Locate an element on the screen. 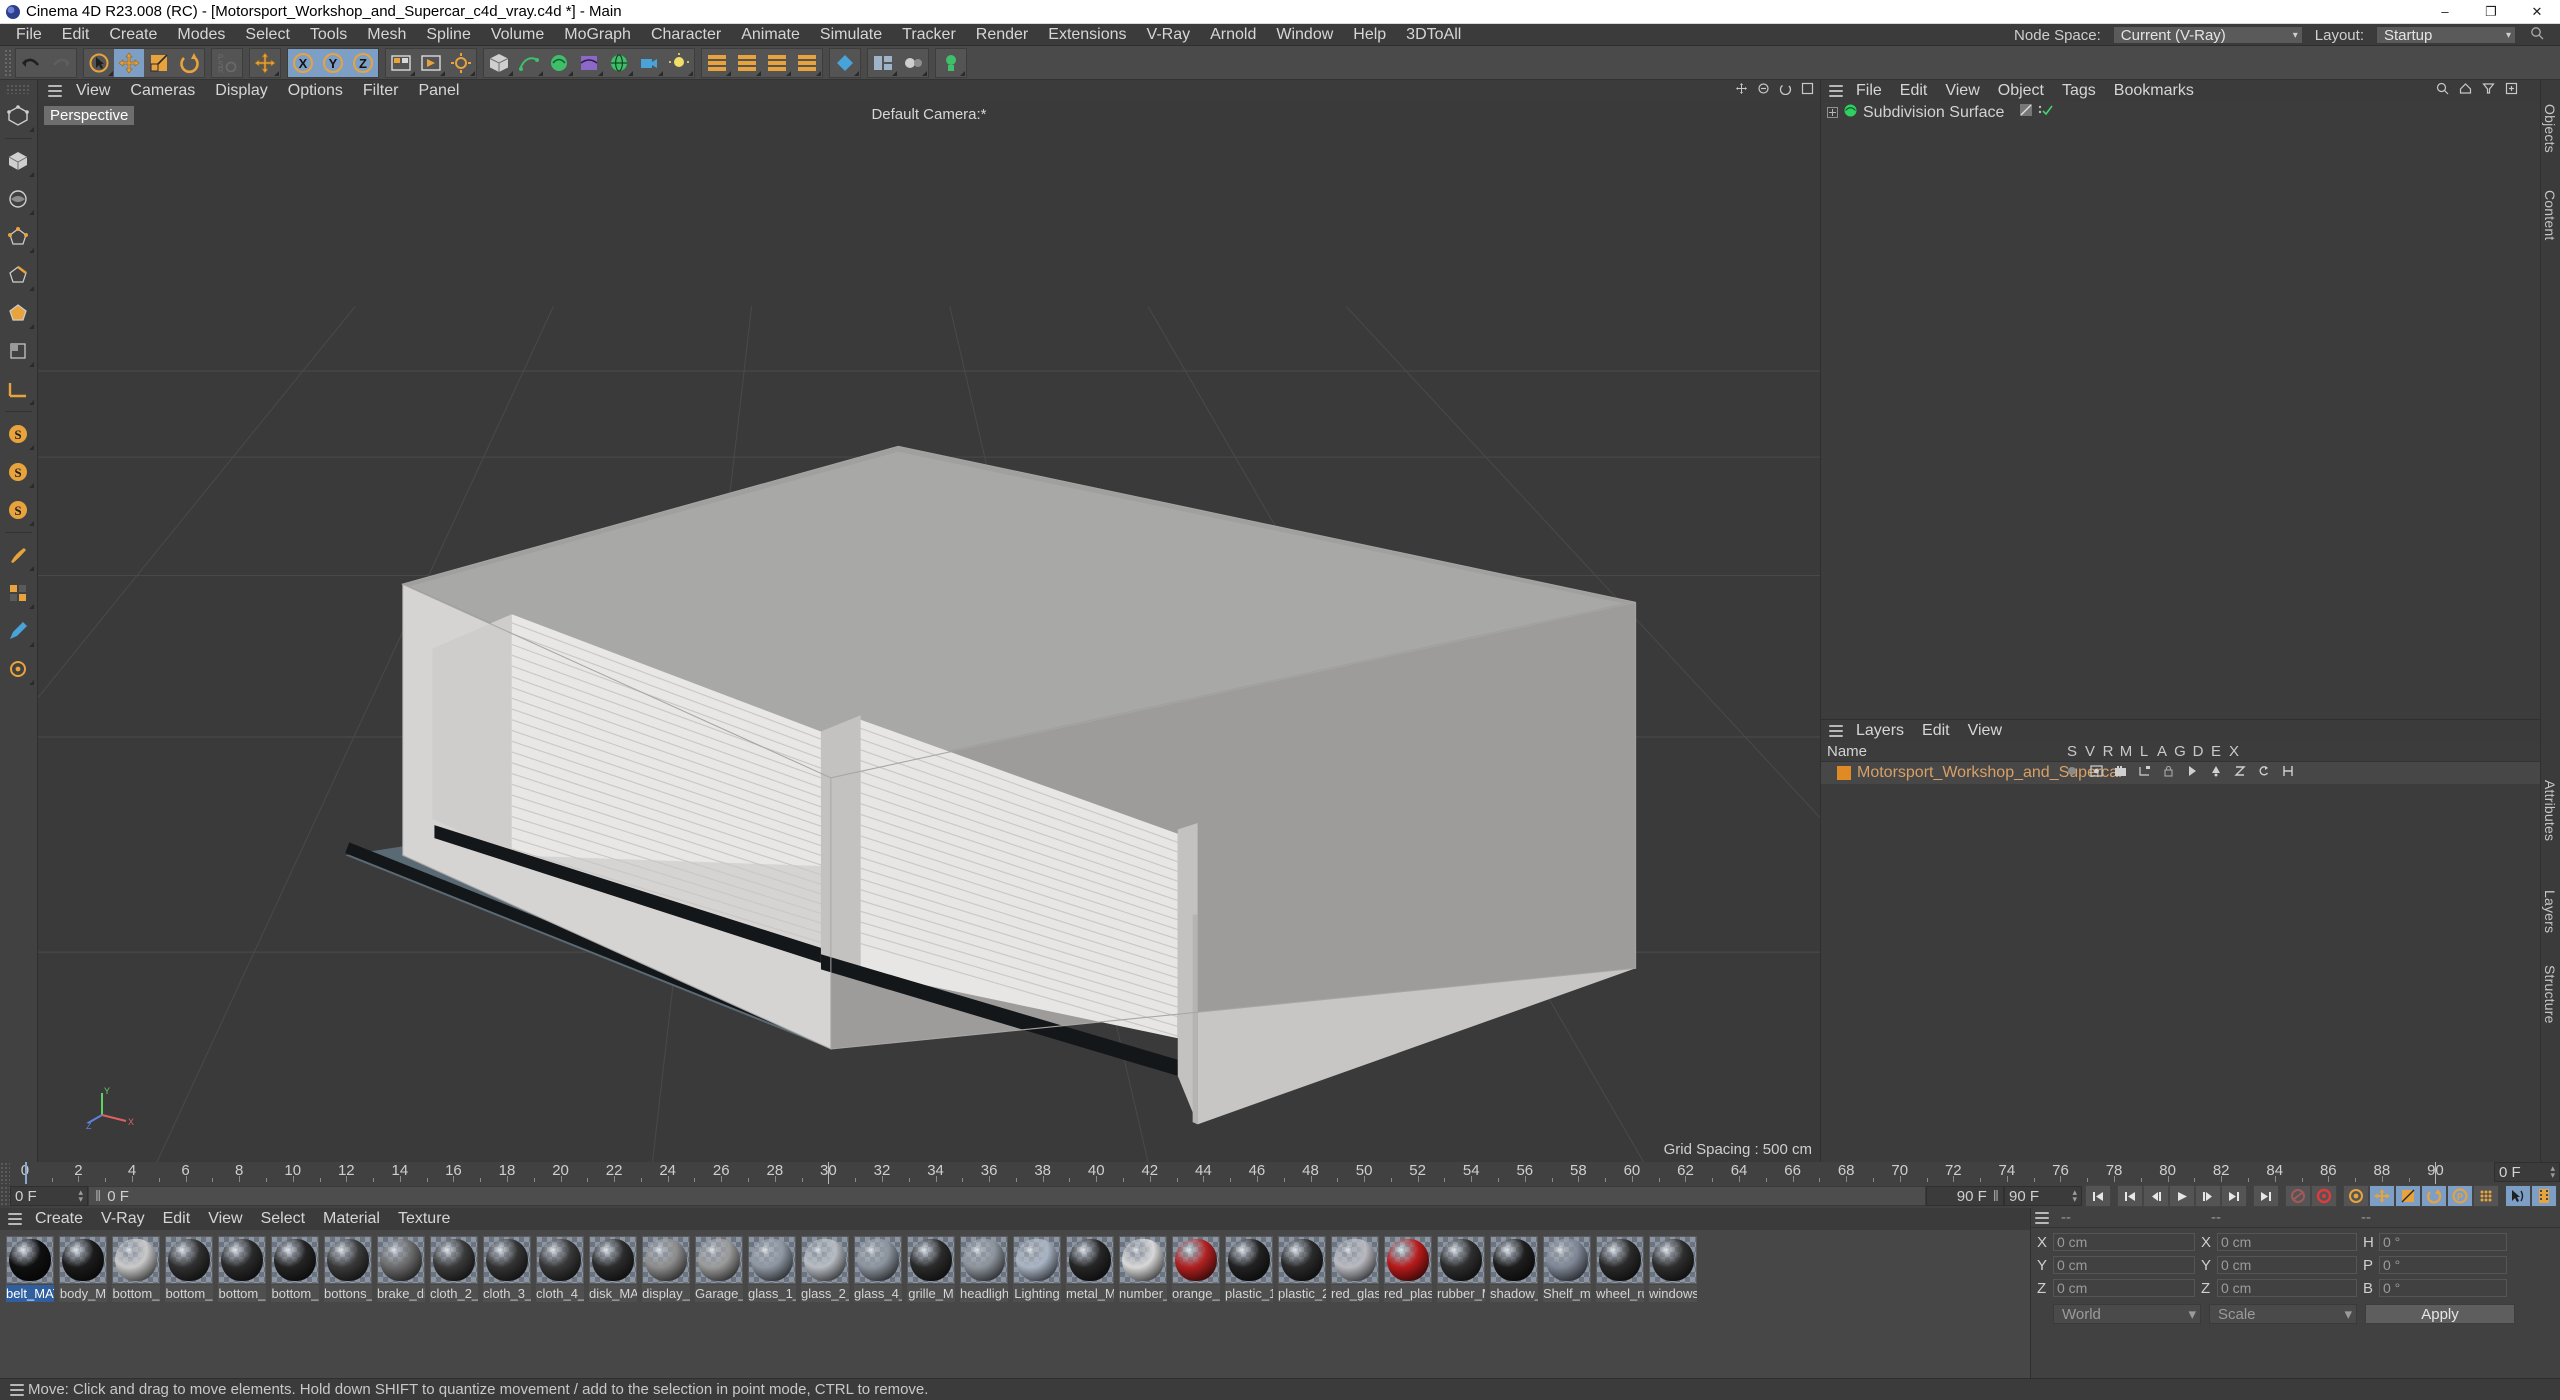  previous-keyframe-button is located at coordinates (2130, 1196).